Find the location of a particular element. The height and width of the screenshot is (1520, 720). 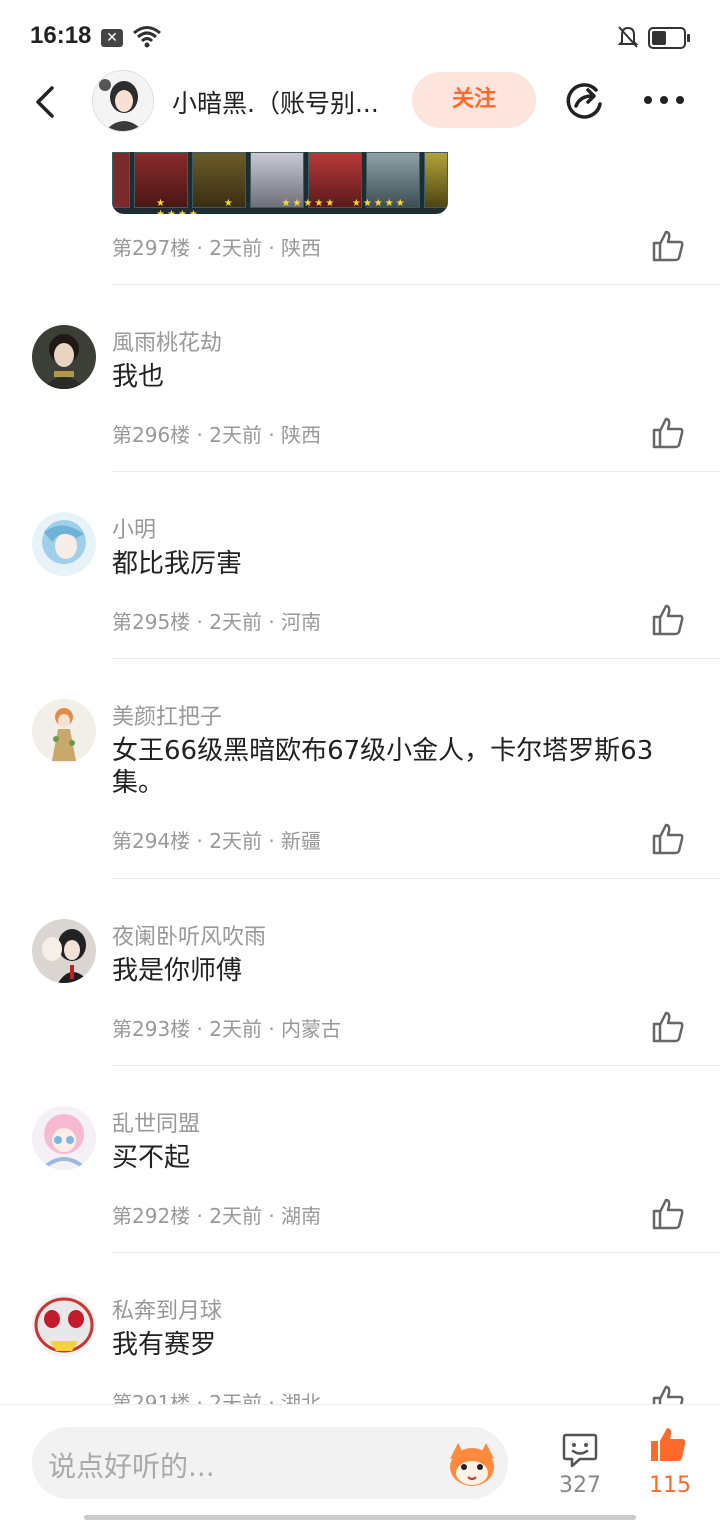

emoji-mascot-icon is located at coordinates (472, 1464).